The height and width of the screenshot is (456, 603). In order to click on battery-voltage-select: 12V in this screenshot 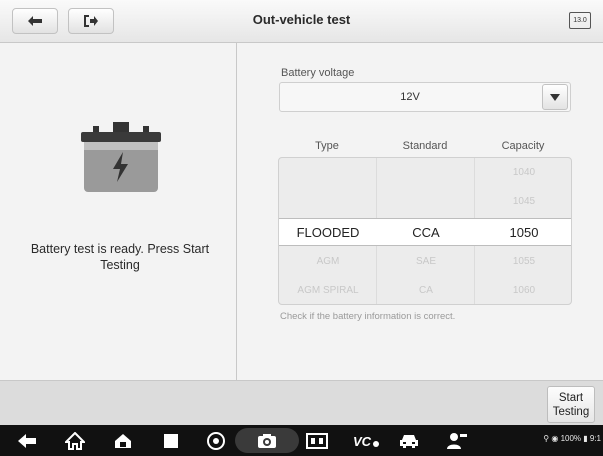, I will do `click(425, 97)`.